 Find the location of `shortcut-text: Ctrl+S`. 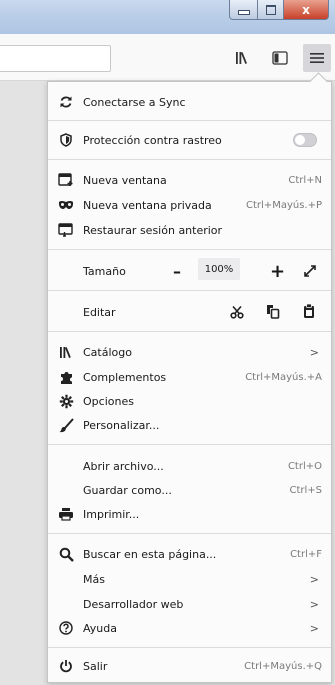

shortcut-text: Ctrl+S is located at coordinates (305, 490).